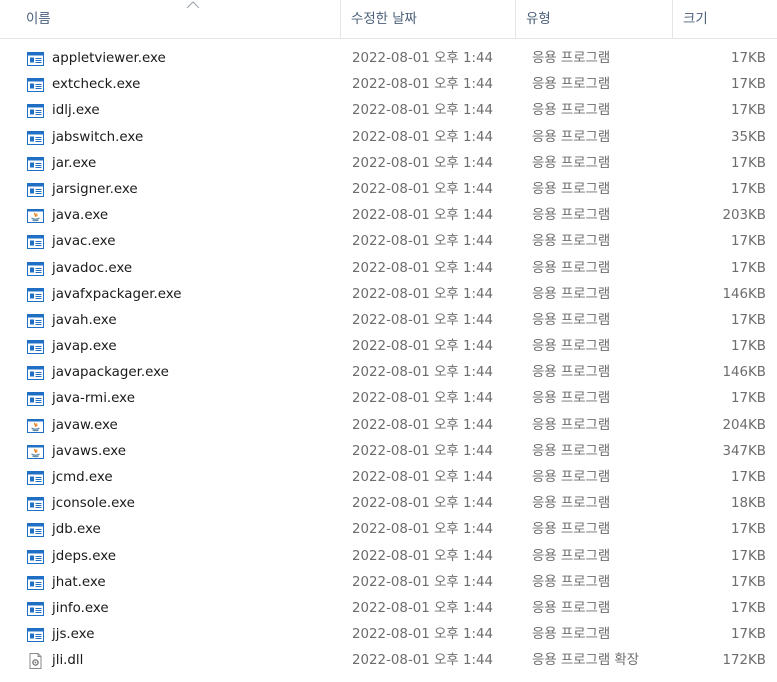 The image size is (777, 682). I want to click on file-name: java-rmi.exe, so click(93, 399).